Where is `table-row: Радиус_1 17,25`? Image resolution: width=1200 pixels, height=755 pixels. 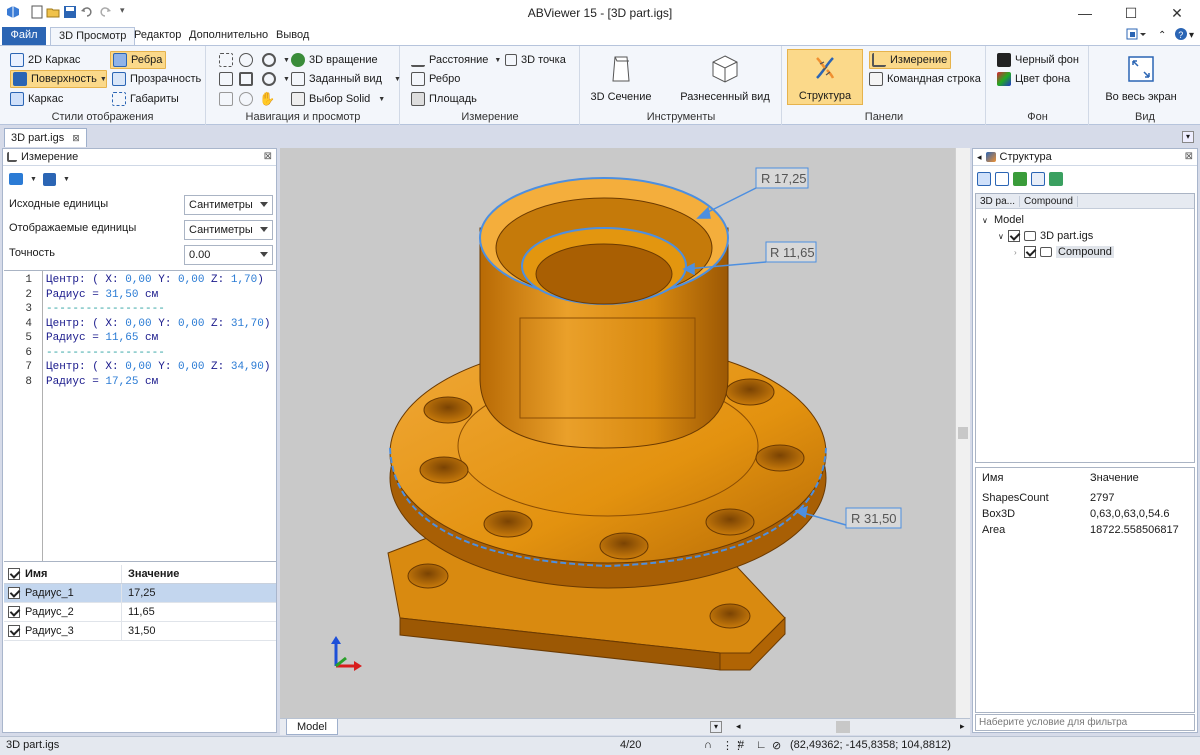 table-row: Радиус_1 17,25 is located at coordinates (140, 593).